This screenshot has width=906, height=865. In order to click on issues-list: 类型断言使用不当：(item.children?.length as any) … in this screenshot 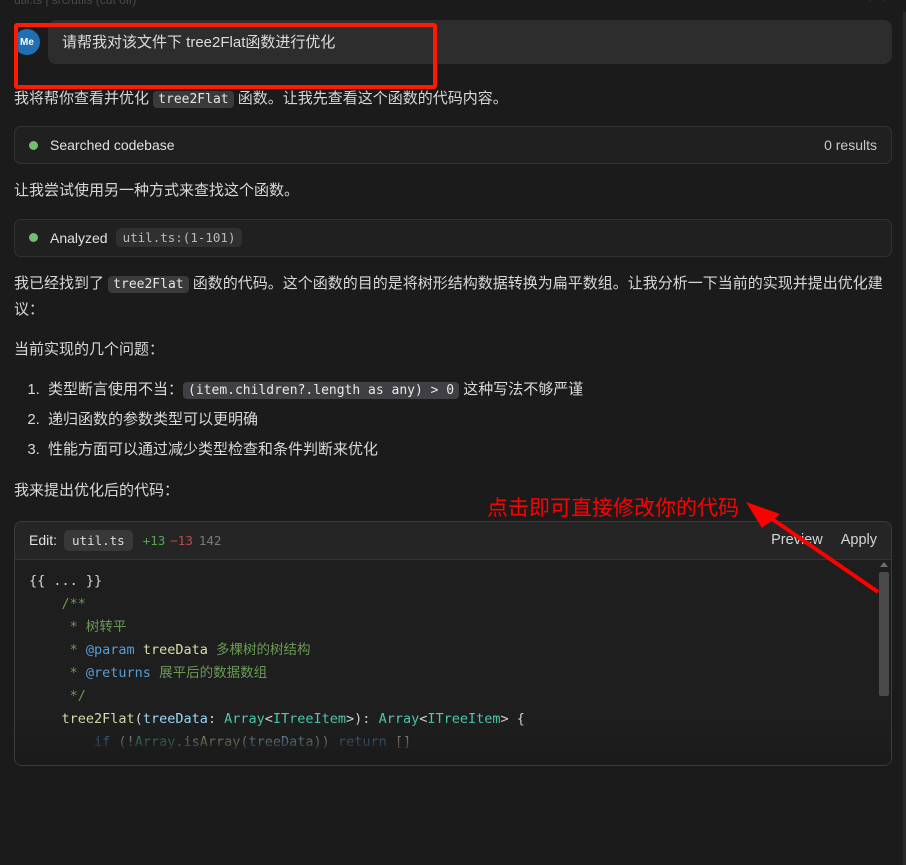, I will do `click(466, 420)`.